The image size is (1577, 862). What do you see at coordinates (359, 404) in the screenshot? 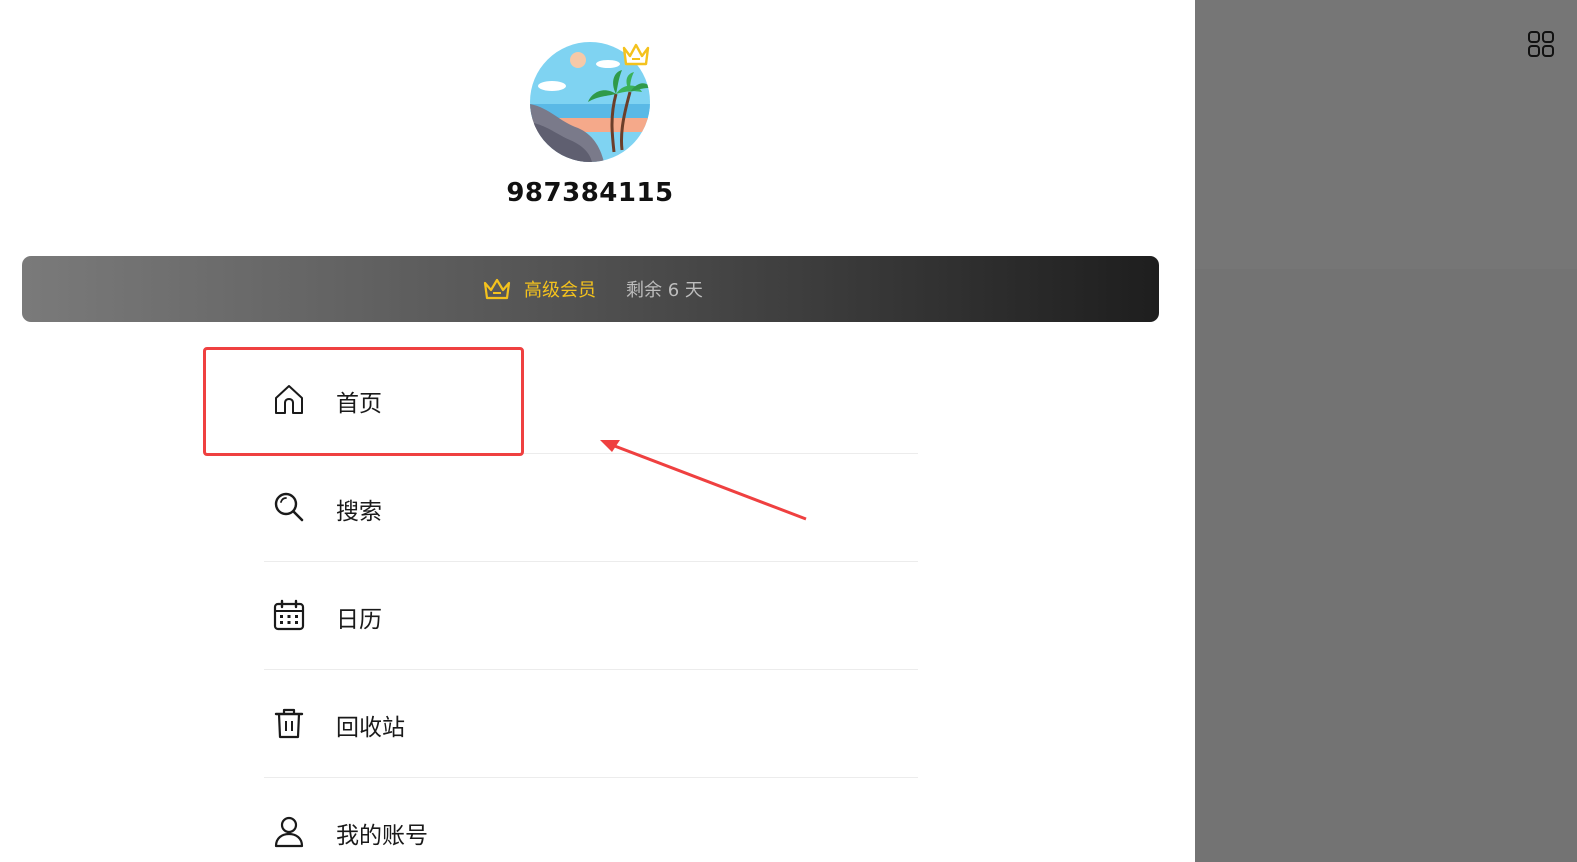
I see `menu-item-label: 首页` at bounding box center [359, 404].